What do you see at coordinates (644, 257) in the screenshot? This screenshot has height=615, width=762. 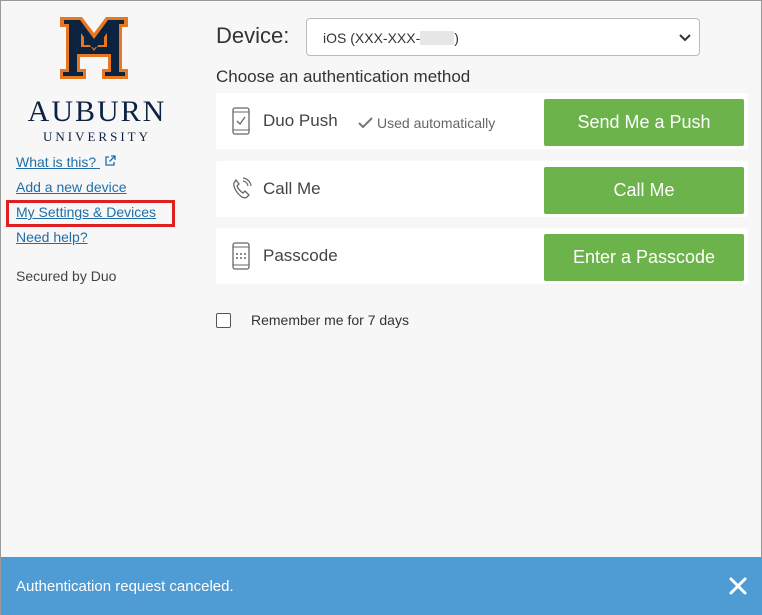 I see `enter-passcode-button: Enter a Passcode` at bounding box center [644, 257].